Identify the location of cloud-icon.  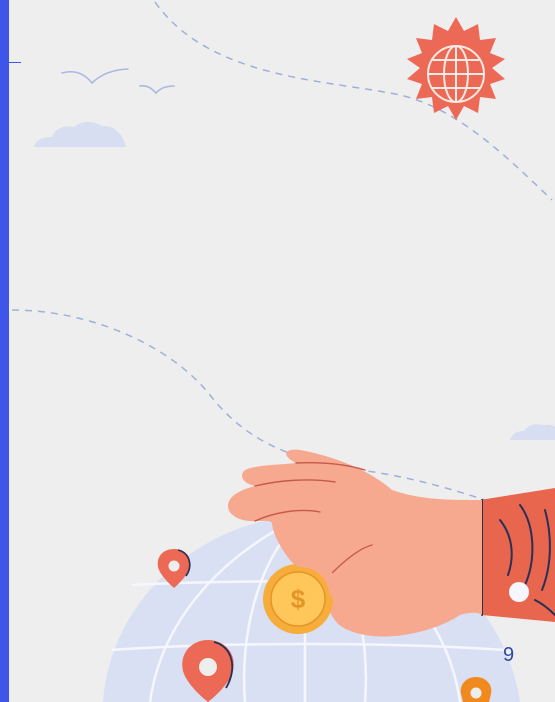
(80, 134).